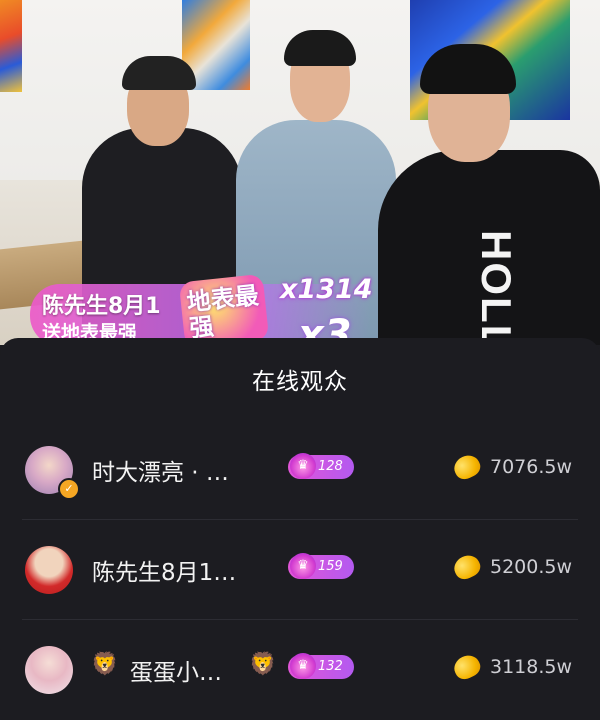  Describe the element at coordinates (531, 667) in the screenshot. I see `bean-value: 3118.5w` at that location.